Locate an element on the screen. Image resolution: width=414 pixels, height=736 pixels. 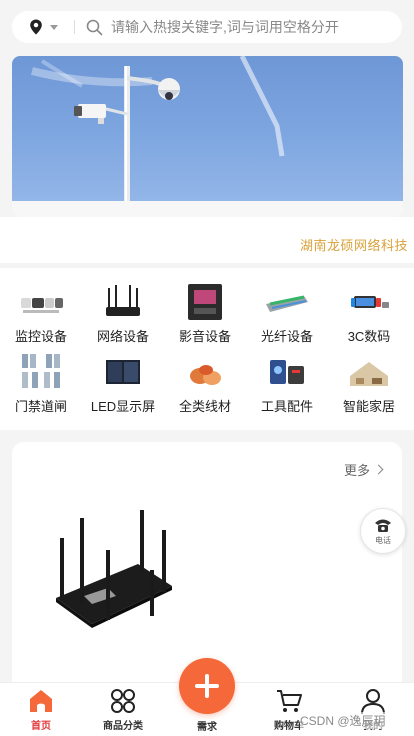
notice-text: 湖南龙硕网络科技 is located at coordinates (354, 245).